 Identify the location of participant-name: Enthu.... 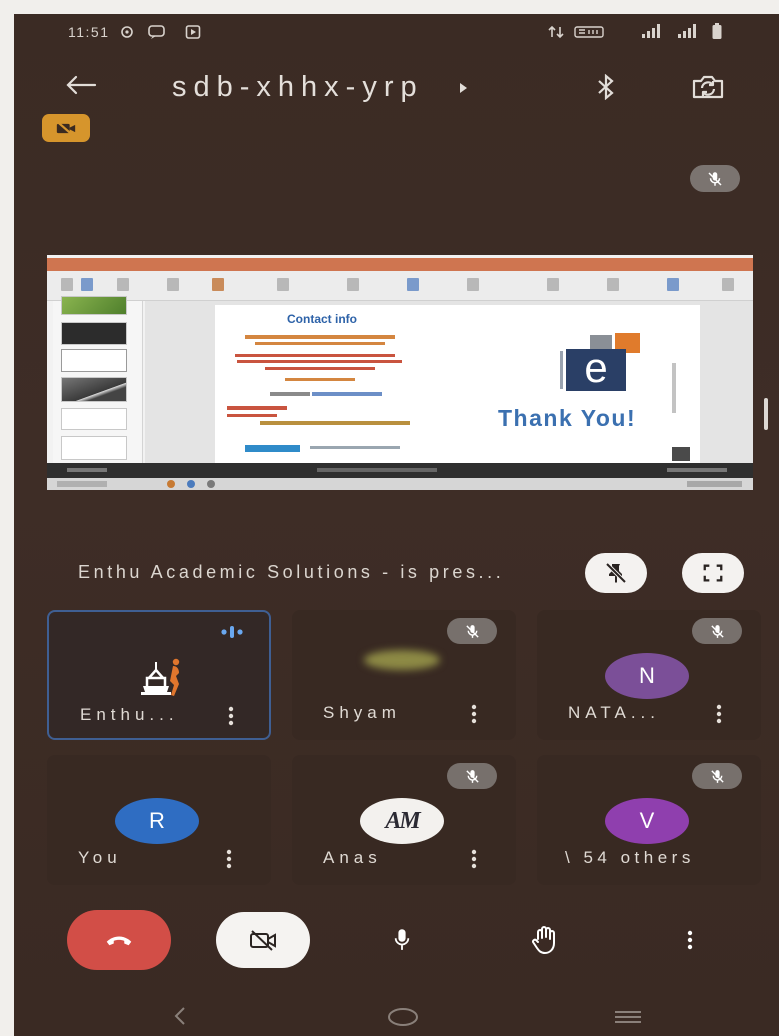
(129, 714).